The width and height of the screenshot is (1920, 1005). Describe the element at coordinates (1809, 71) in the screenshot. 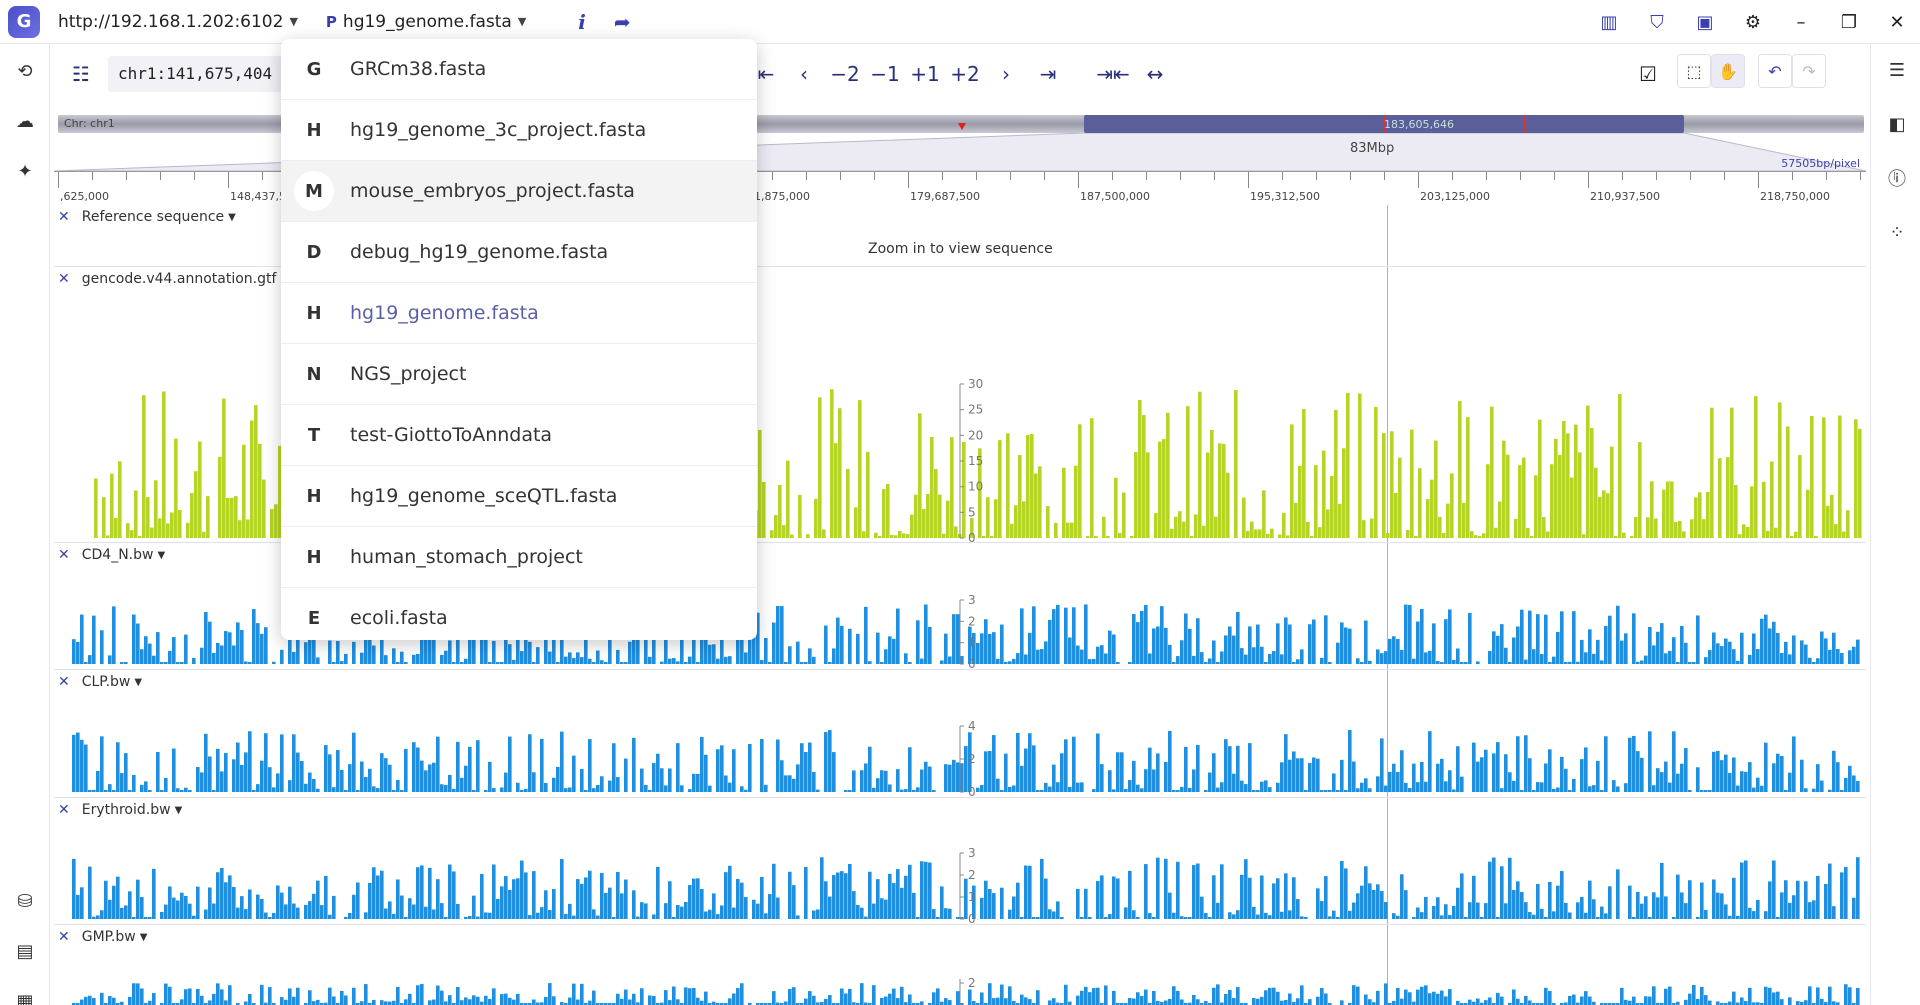

I see `redo-icon: ↷` at that location.